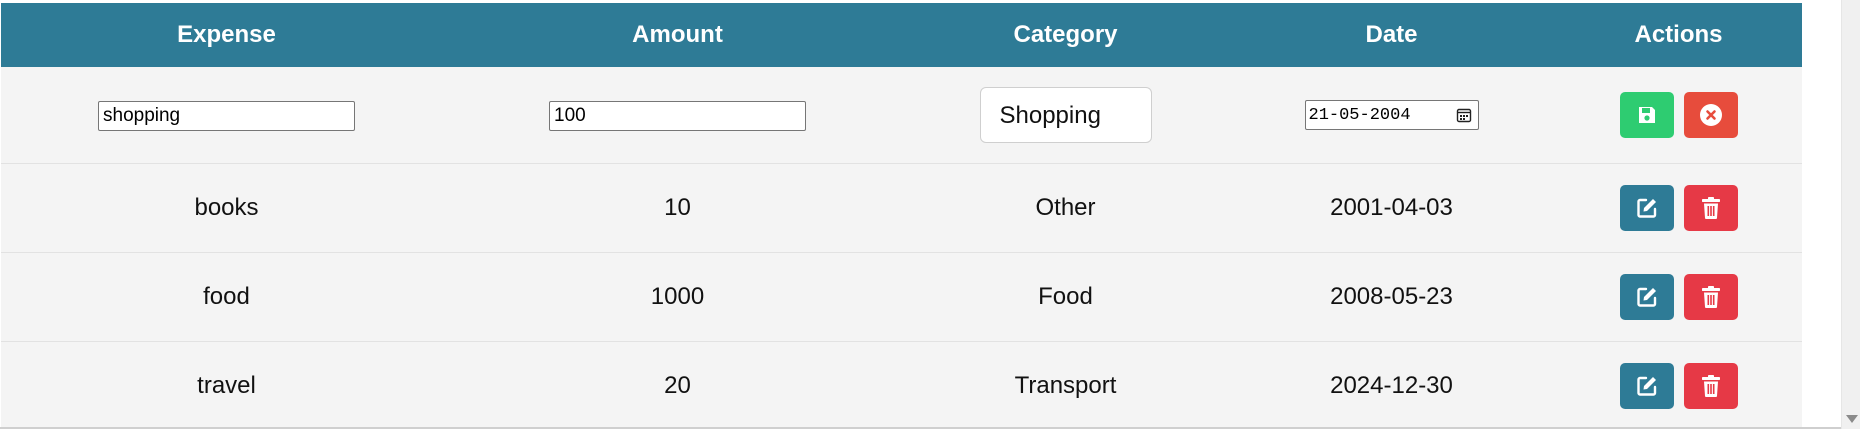 This screenshot has width=1860, height=429. I want to click on expense-cell: food, so click(226, 297).